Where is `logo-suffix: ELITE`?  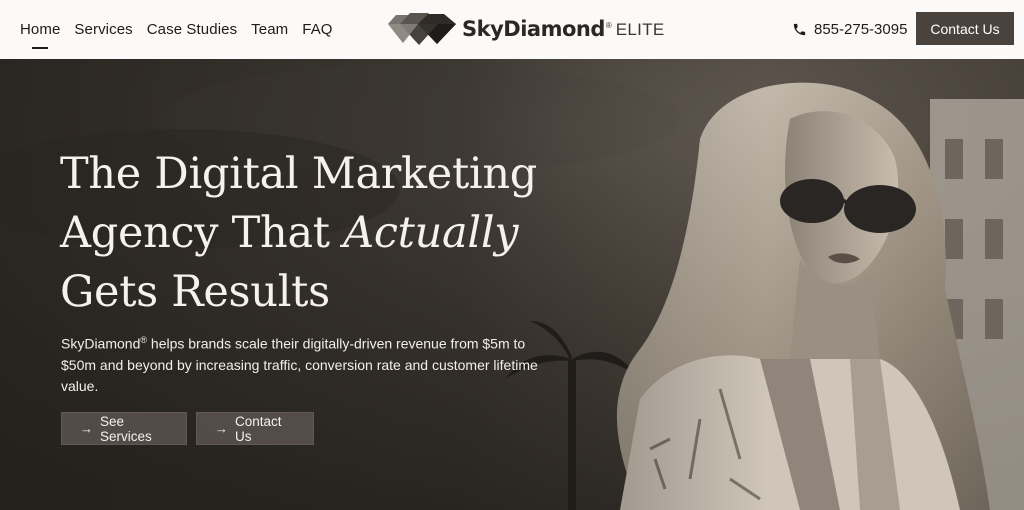 logo-suffix: ELITE is located at coordinates (640, 29).